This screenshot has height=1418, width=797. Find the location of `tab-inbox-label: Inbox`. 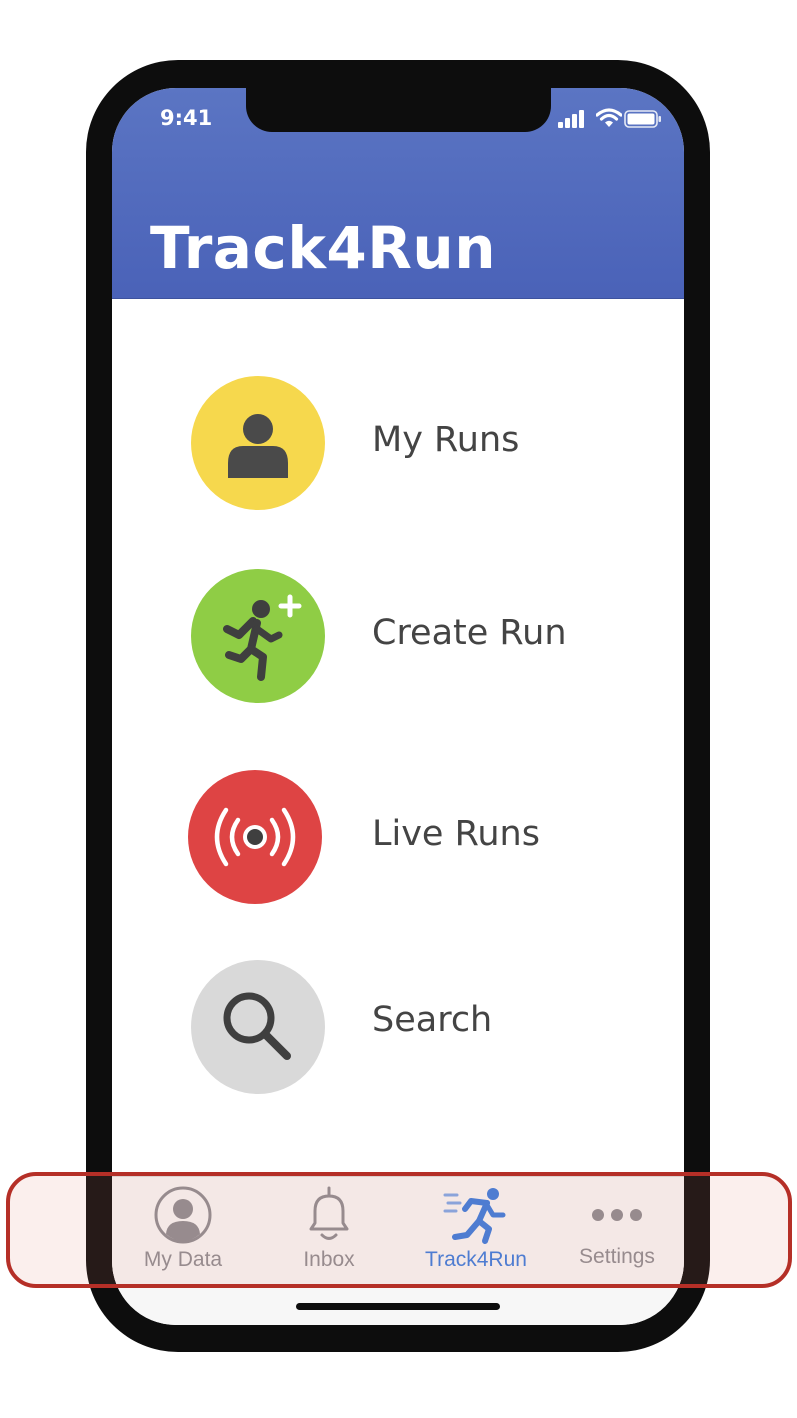

tab-inbox-label: Inbox is located at coordinates (329, 1259).